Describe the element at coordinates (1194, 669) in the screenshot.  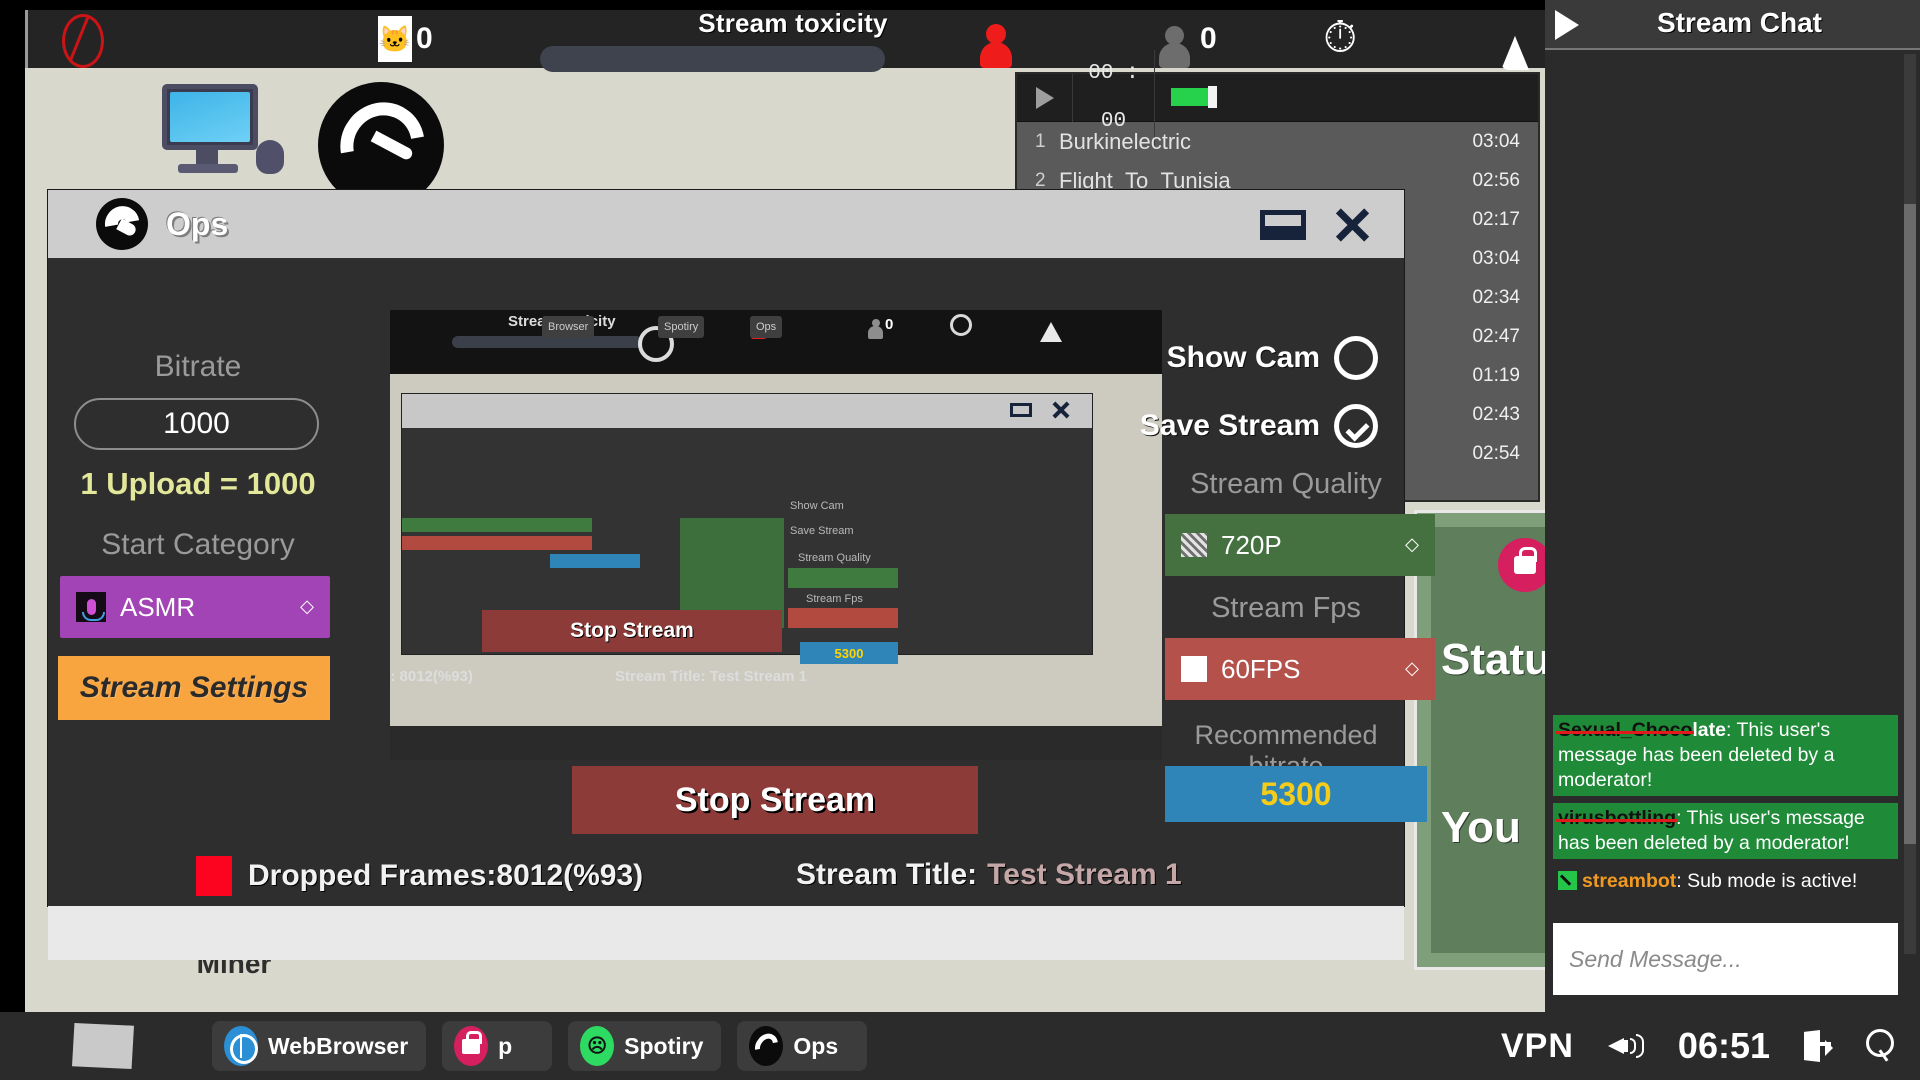
I see `fps-icon` at that location.